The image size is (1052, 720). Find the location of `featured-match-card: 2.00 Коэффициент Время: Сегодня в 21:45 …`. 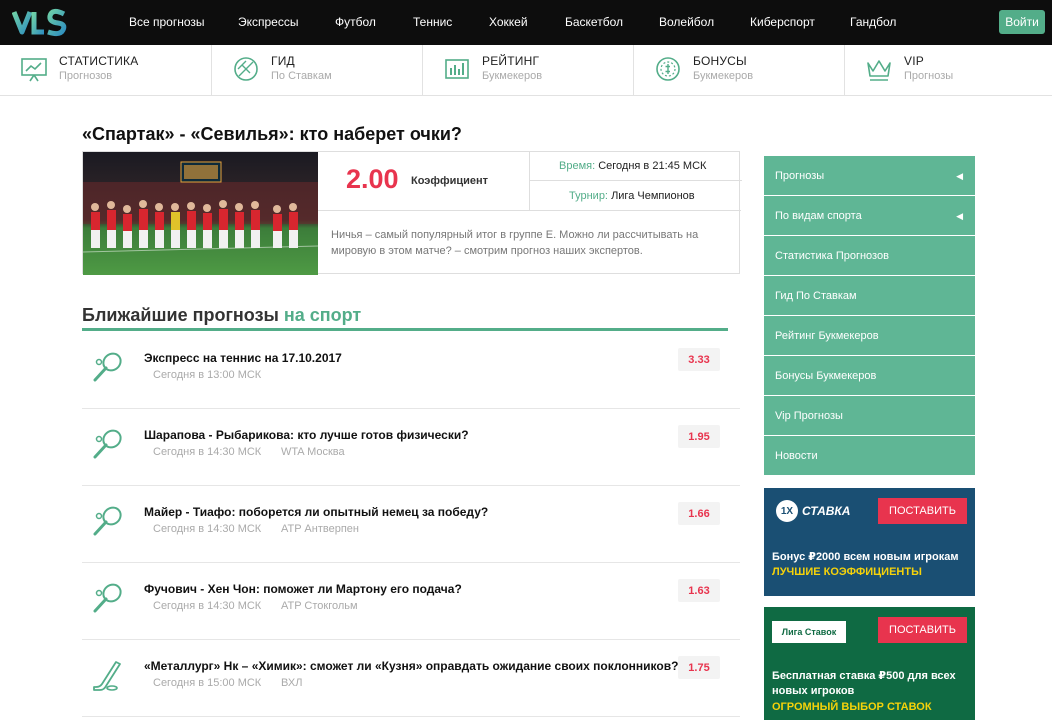

featured-match-card: 2.00 Коэффициент Время: Сегодня в 21:45 … is located at coordinates (412, 213).